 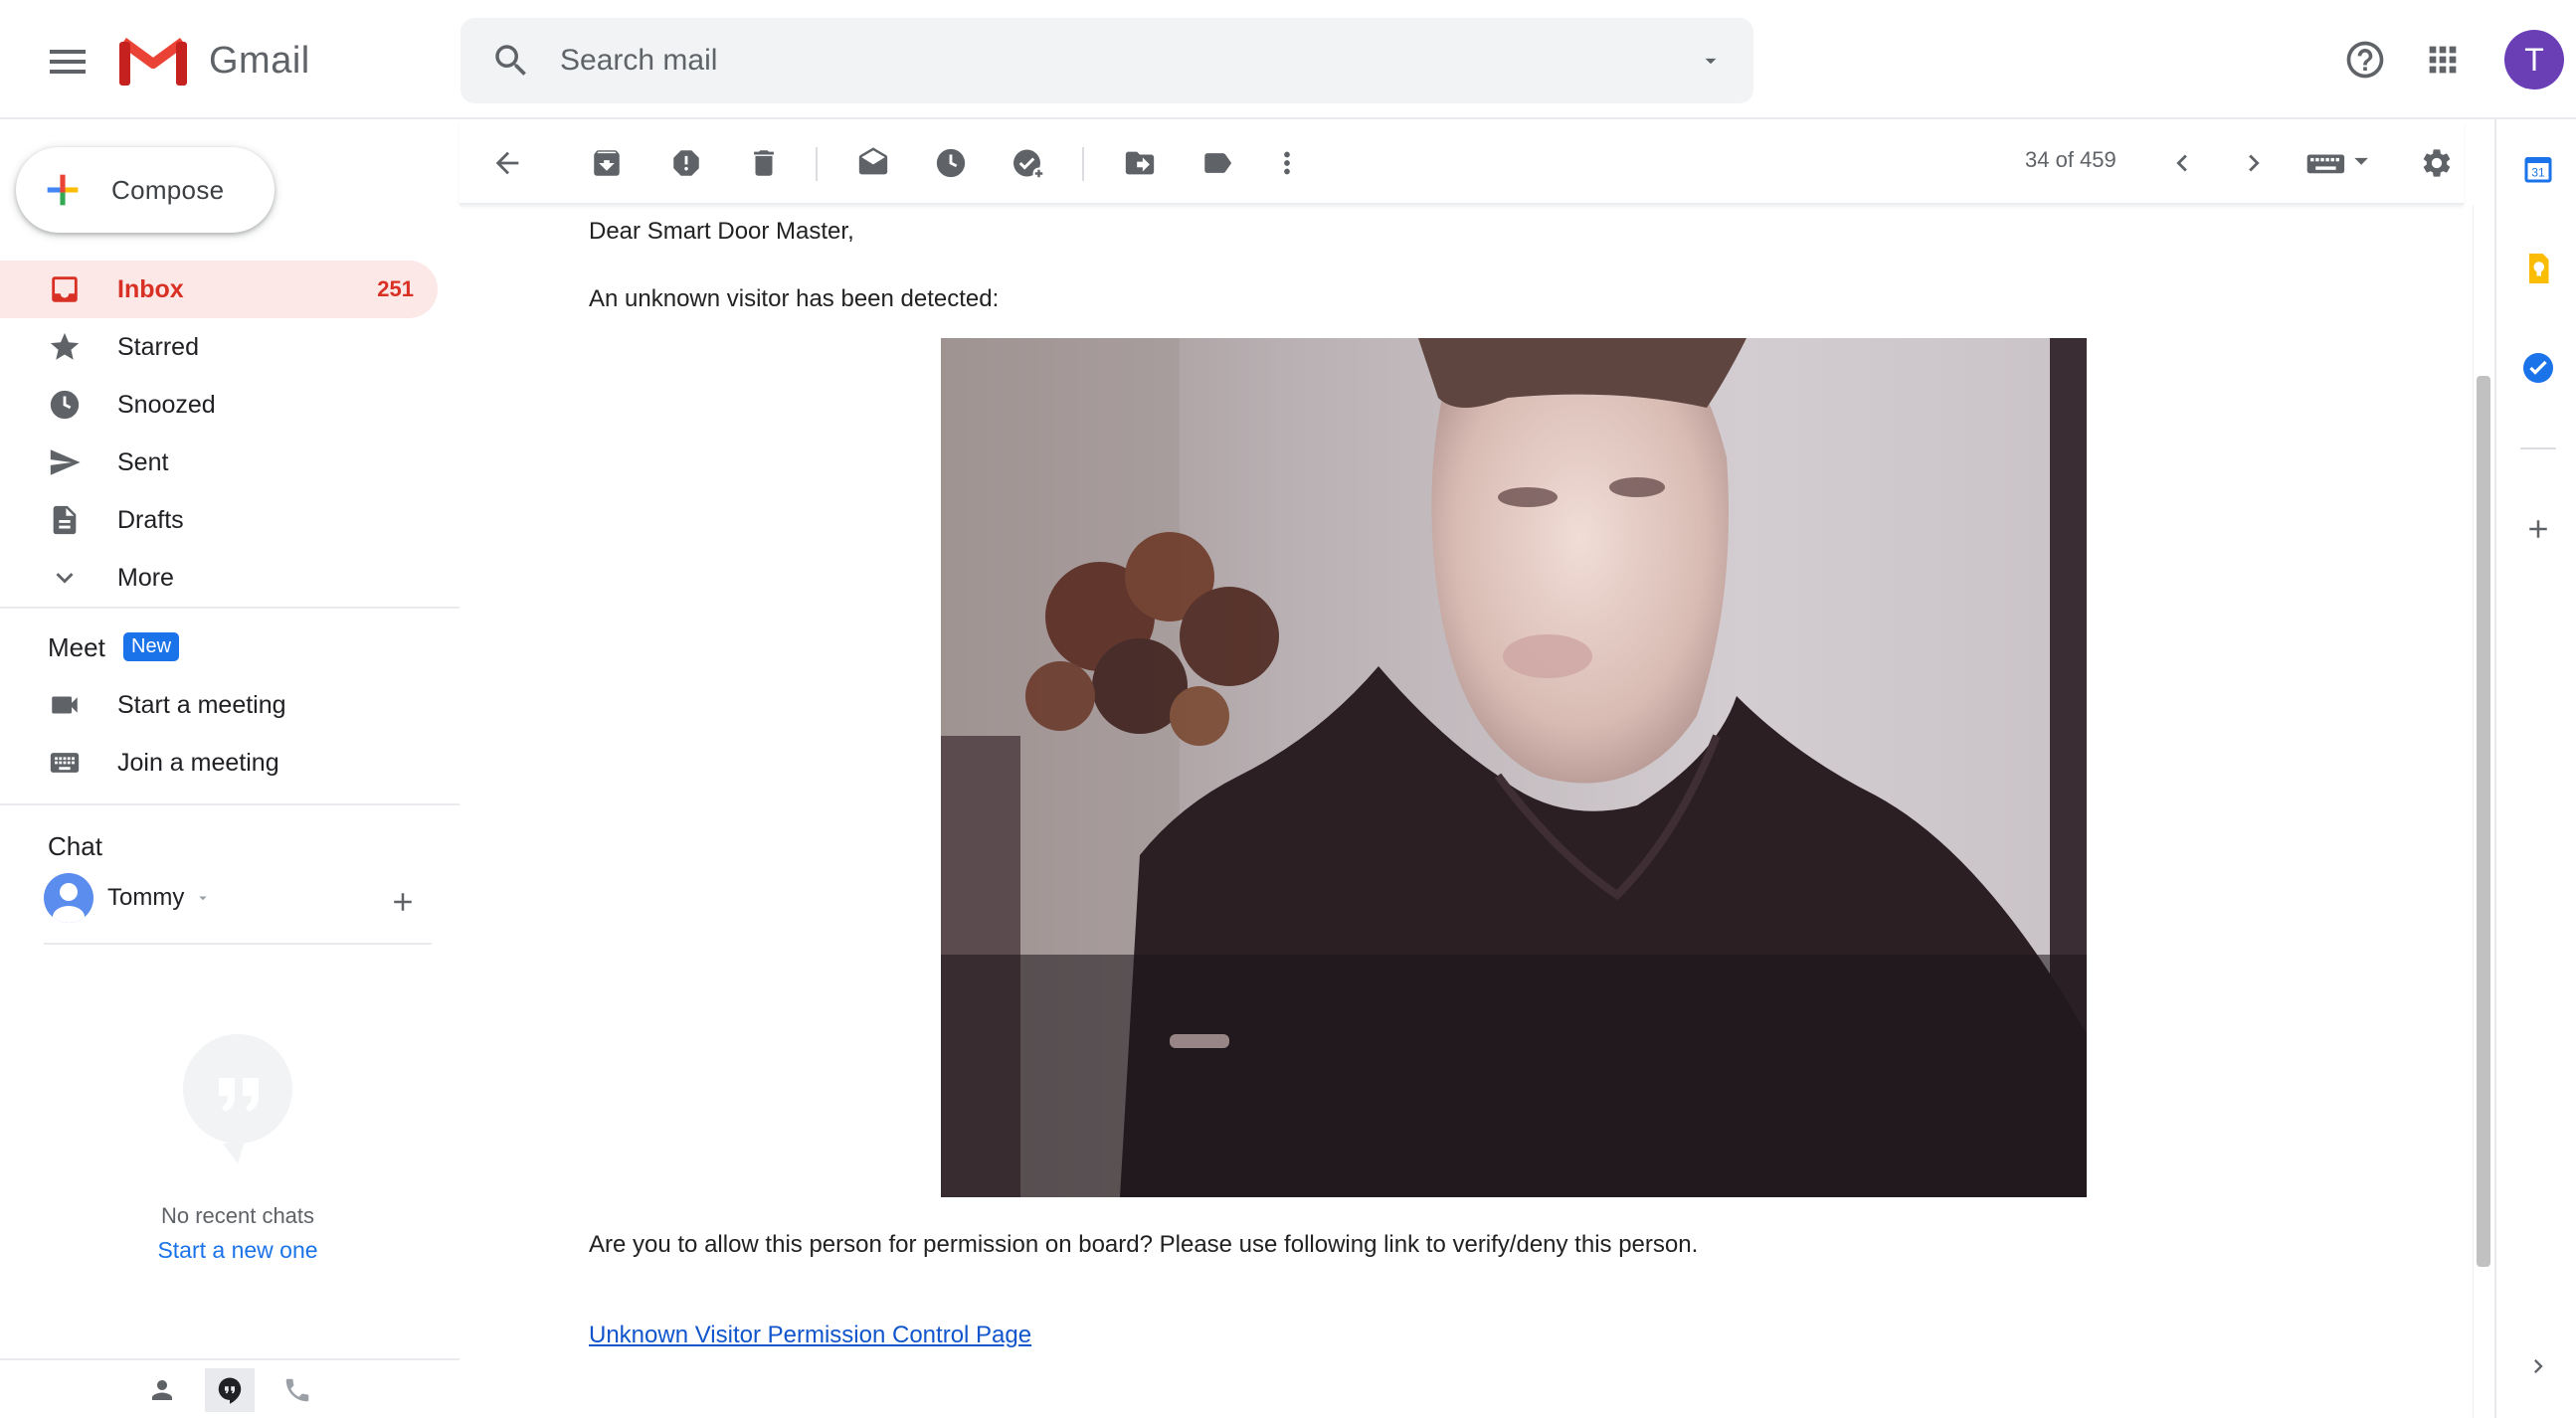 I want to click on arrow-back-icon, so click(x=507, y=163).